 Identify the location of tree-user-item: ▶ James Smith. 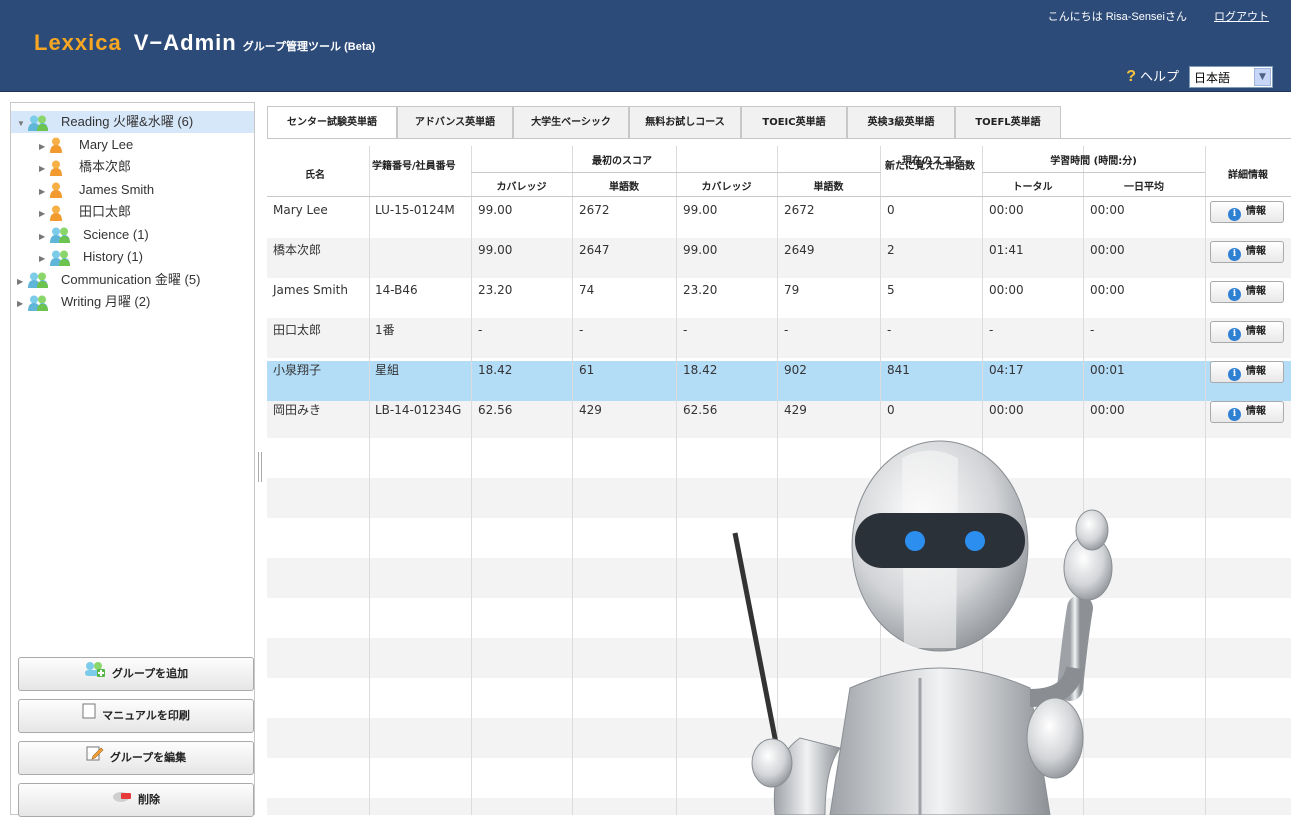
(132, 190).